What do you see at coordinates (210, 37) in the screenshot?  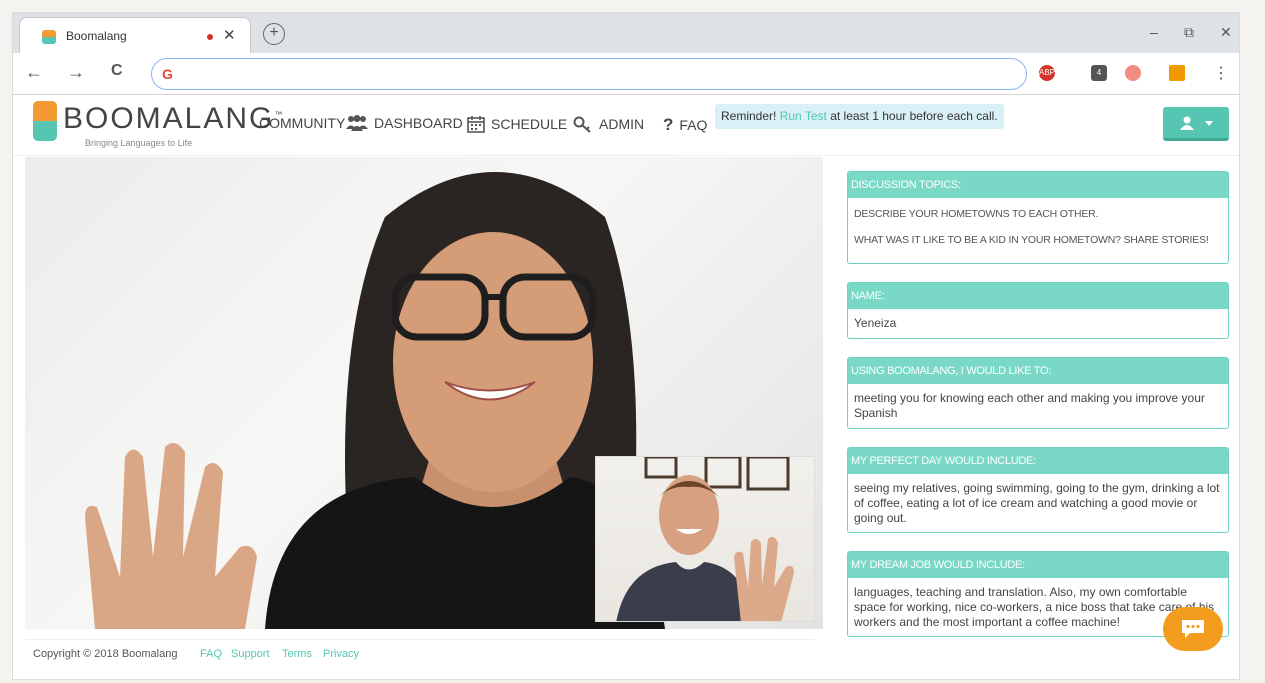 I see `recording-dot-icon` at bounding box center [210, 37].